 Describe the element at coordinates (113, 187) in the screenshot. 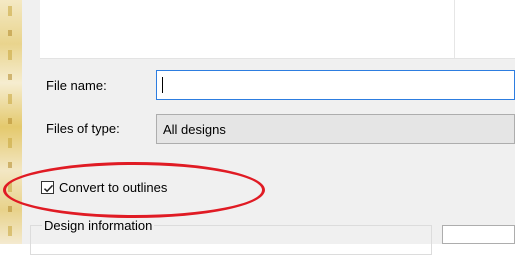

I see `convert-outlines-label: Convert to outlines` at that location.